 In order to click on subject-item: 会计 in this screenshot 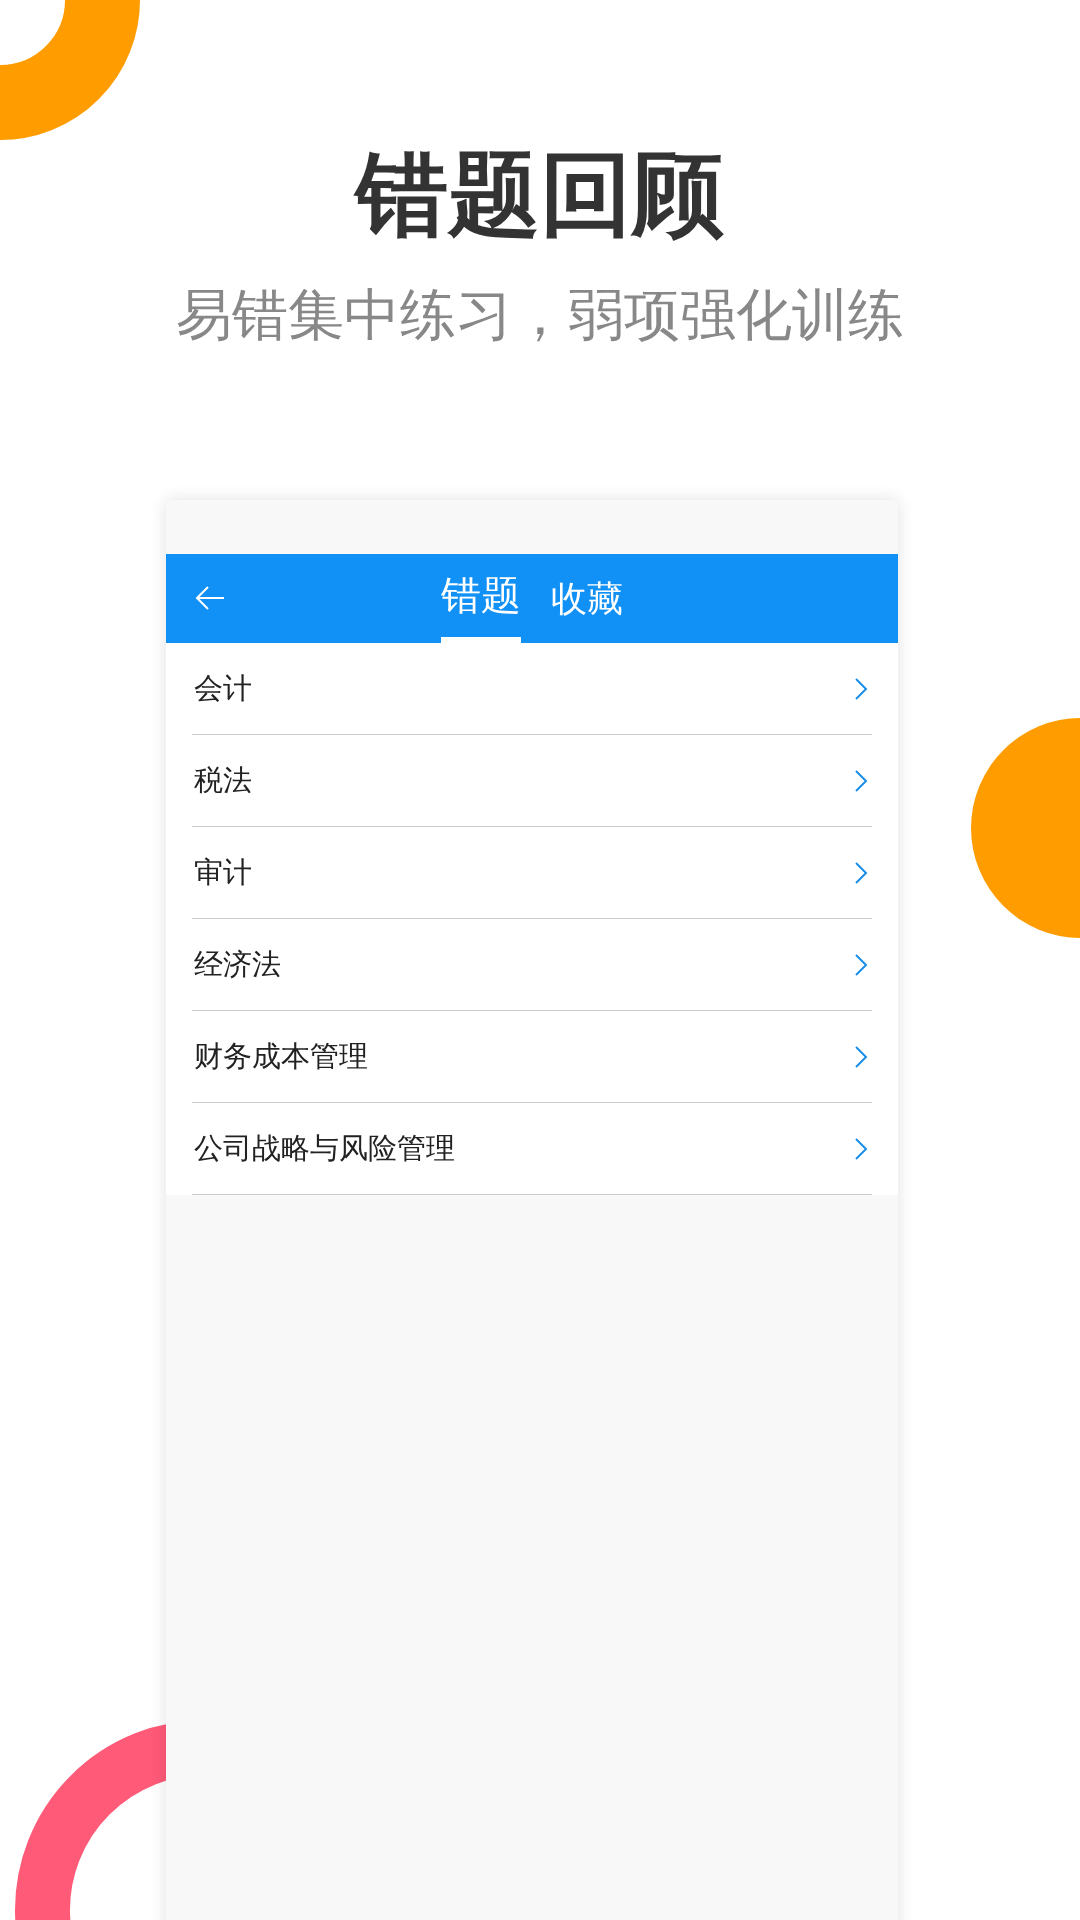, I will do `click(532, 689)`.